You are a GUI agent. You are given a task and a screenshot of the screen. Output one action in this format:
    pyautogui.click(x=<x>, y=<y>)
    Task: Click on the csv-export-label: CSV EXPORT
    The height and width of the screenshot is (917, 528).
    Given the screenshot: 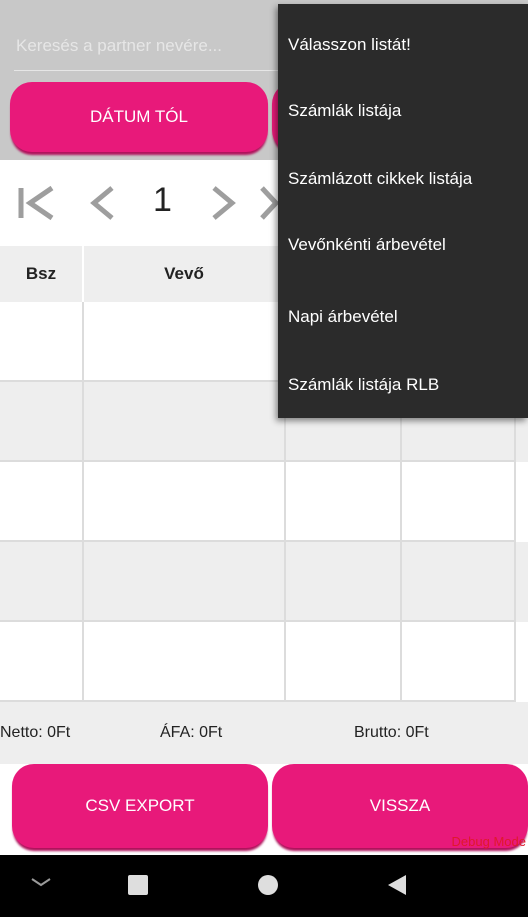 What is the action you would take?
    pyautogui.click(x=140, y=805)
    